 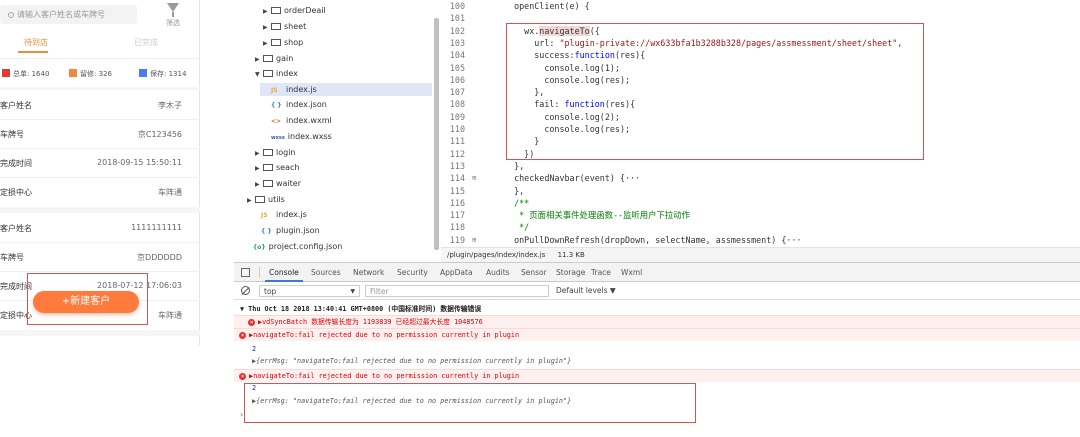 I want to click on line-number: 105, so click(x=457, y=67).